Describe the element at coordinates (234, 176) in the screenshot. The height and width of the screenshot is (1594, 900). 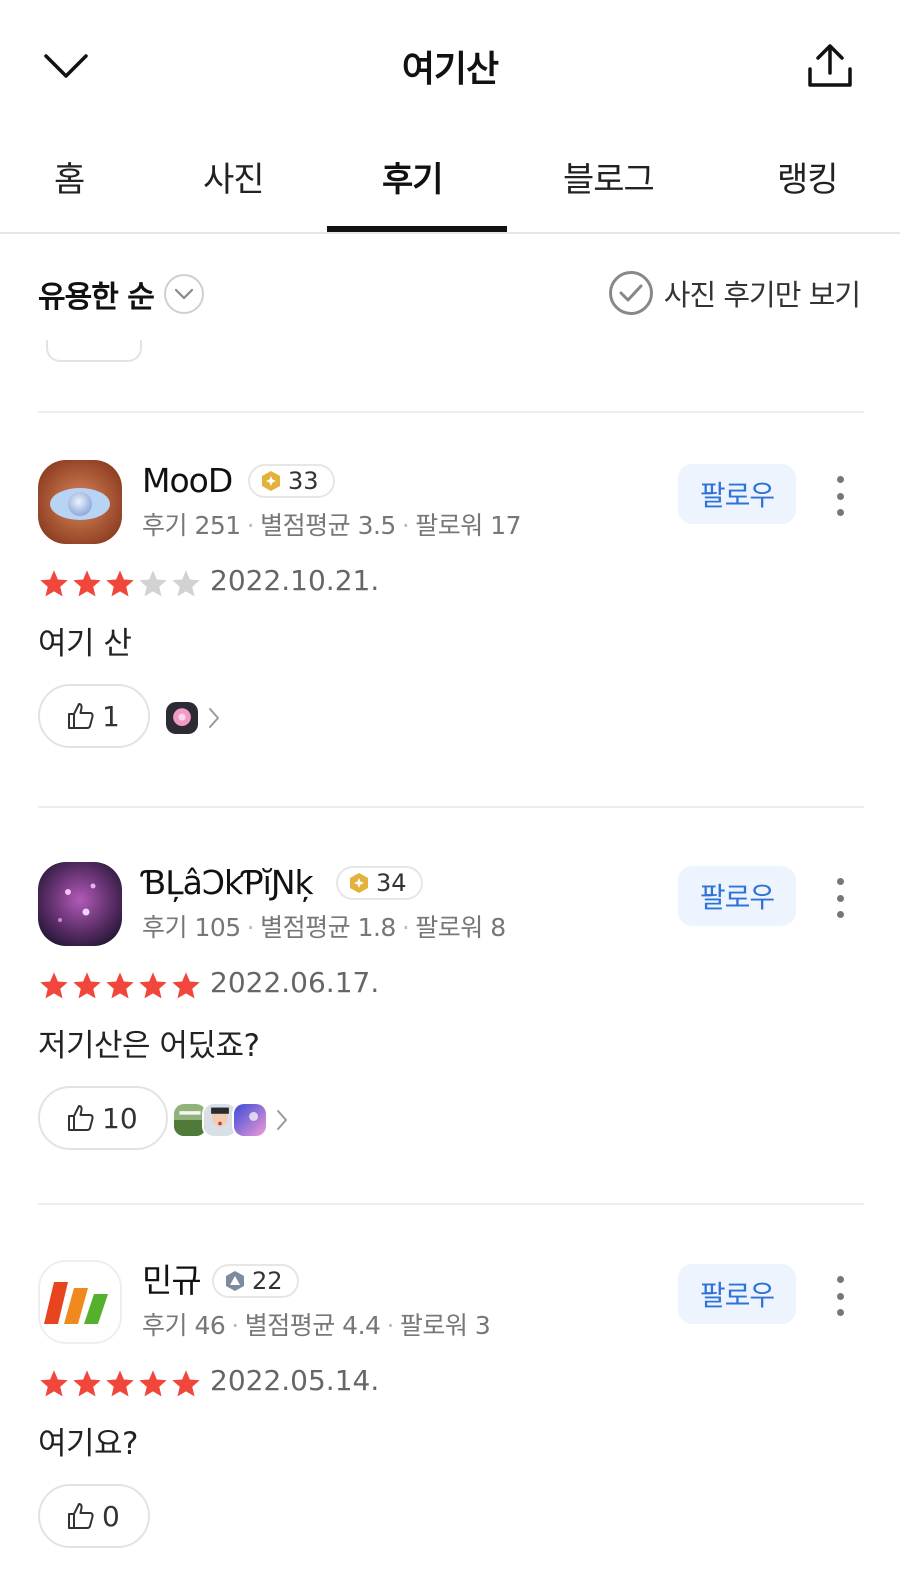
I see `tab-photos: 사진` at that location.